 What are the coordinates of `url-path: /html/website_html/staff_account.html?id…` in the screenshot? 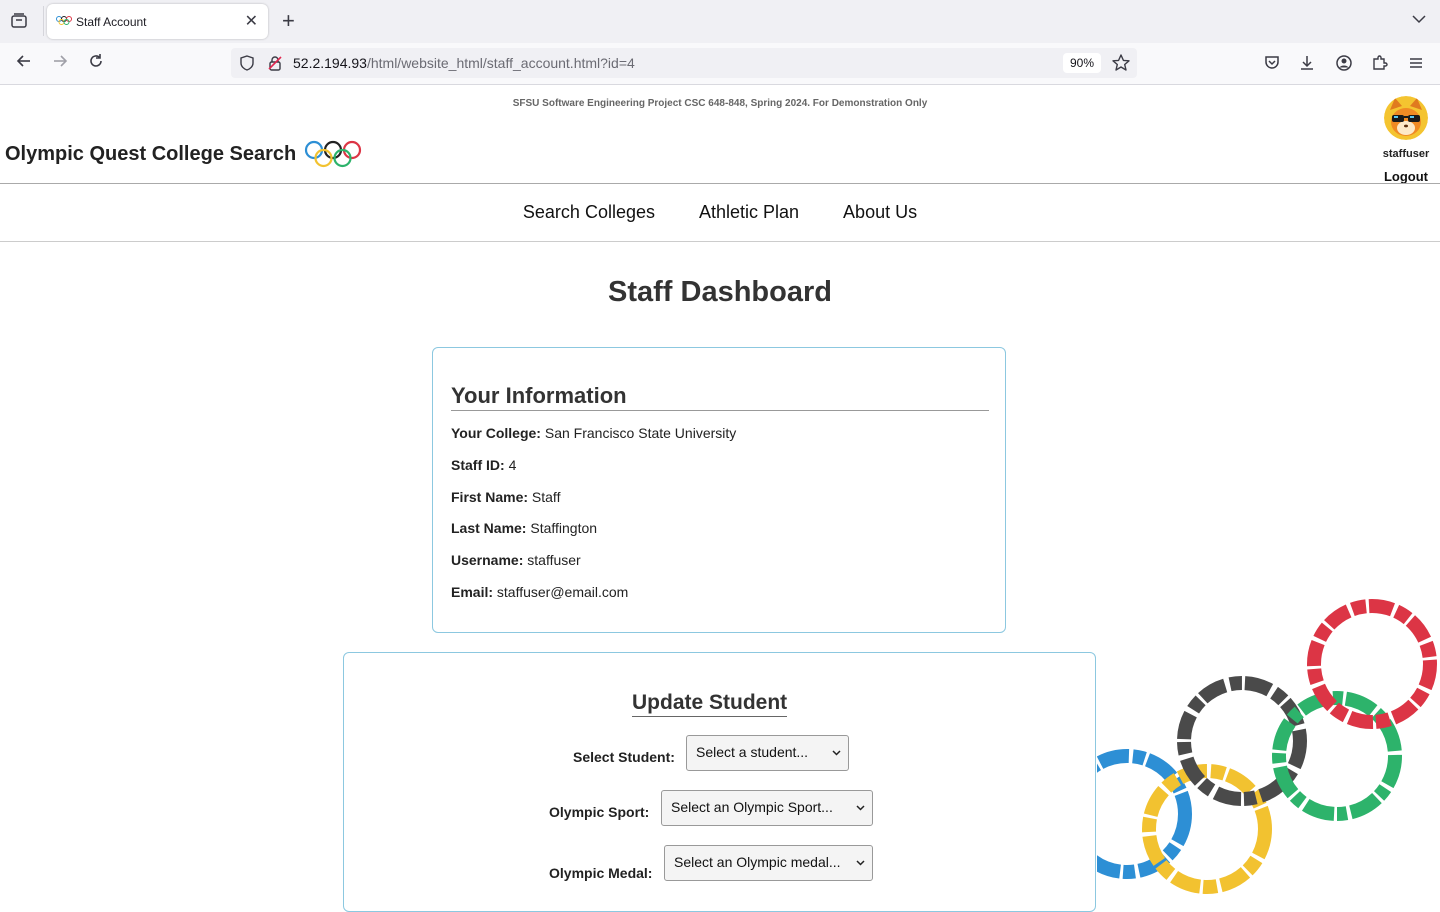 It's located at (500, 63).